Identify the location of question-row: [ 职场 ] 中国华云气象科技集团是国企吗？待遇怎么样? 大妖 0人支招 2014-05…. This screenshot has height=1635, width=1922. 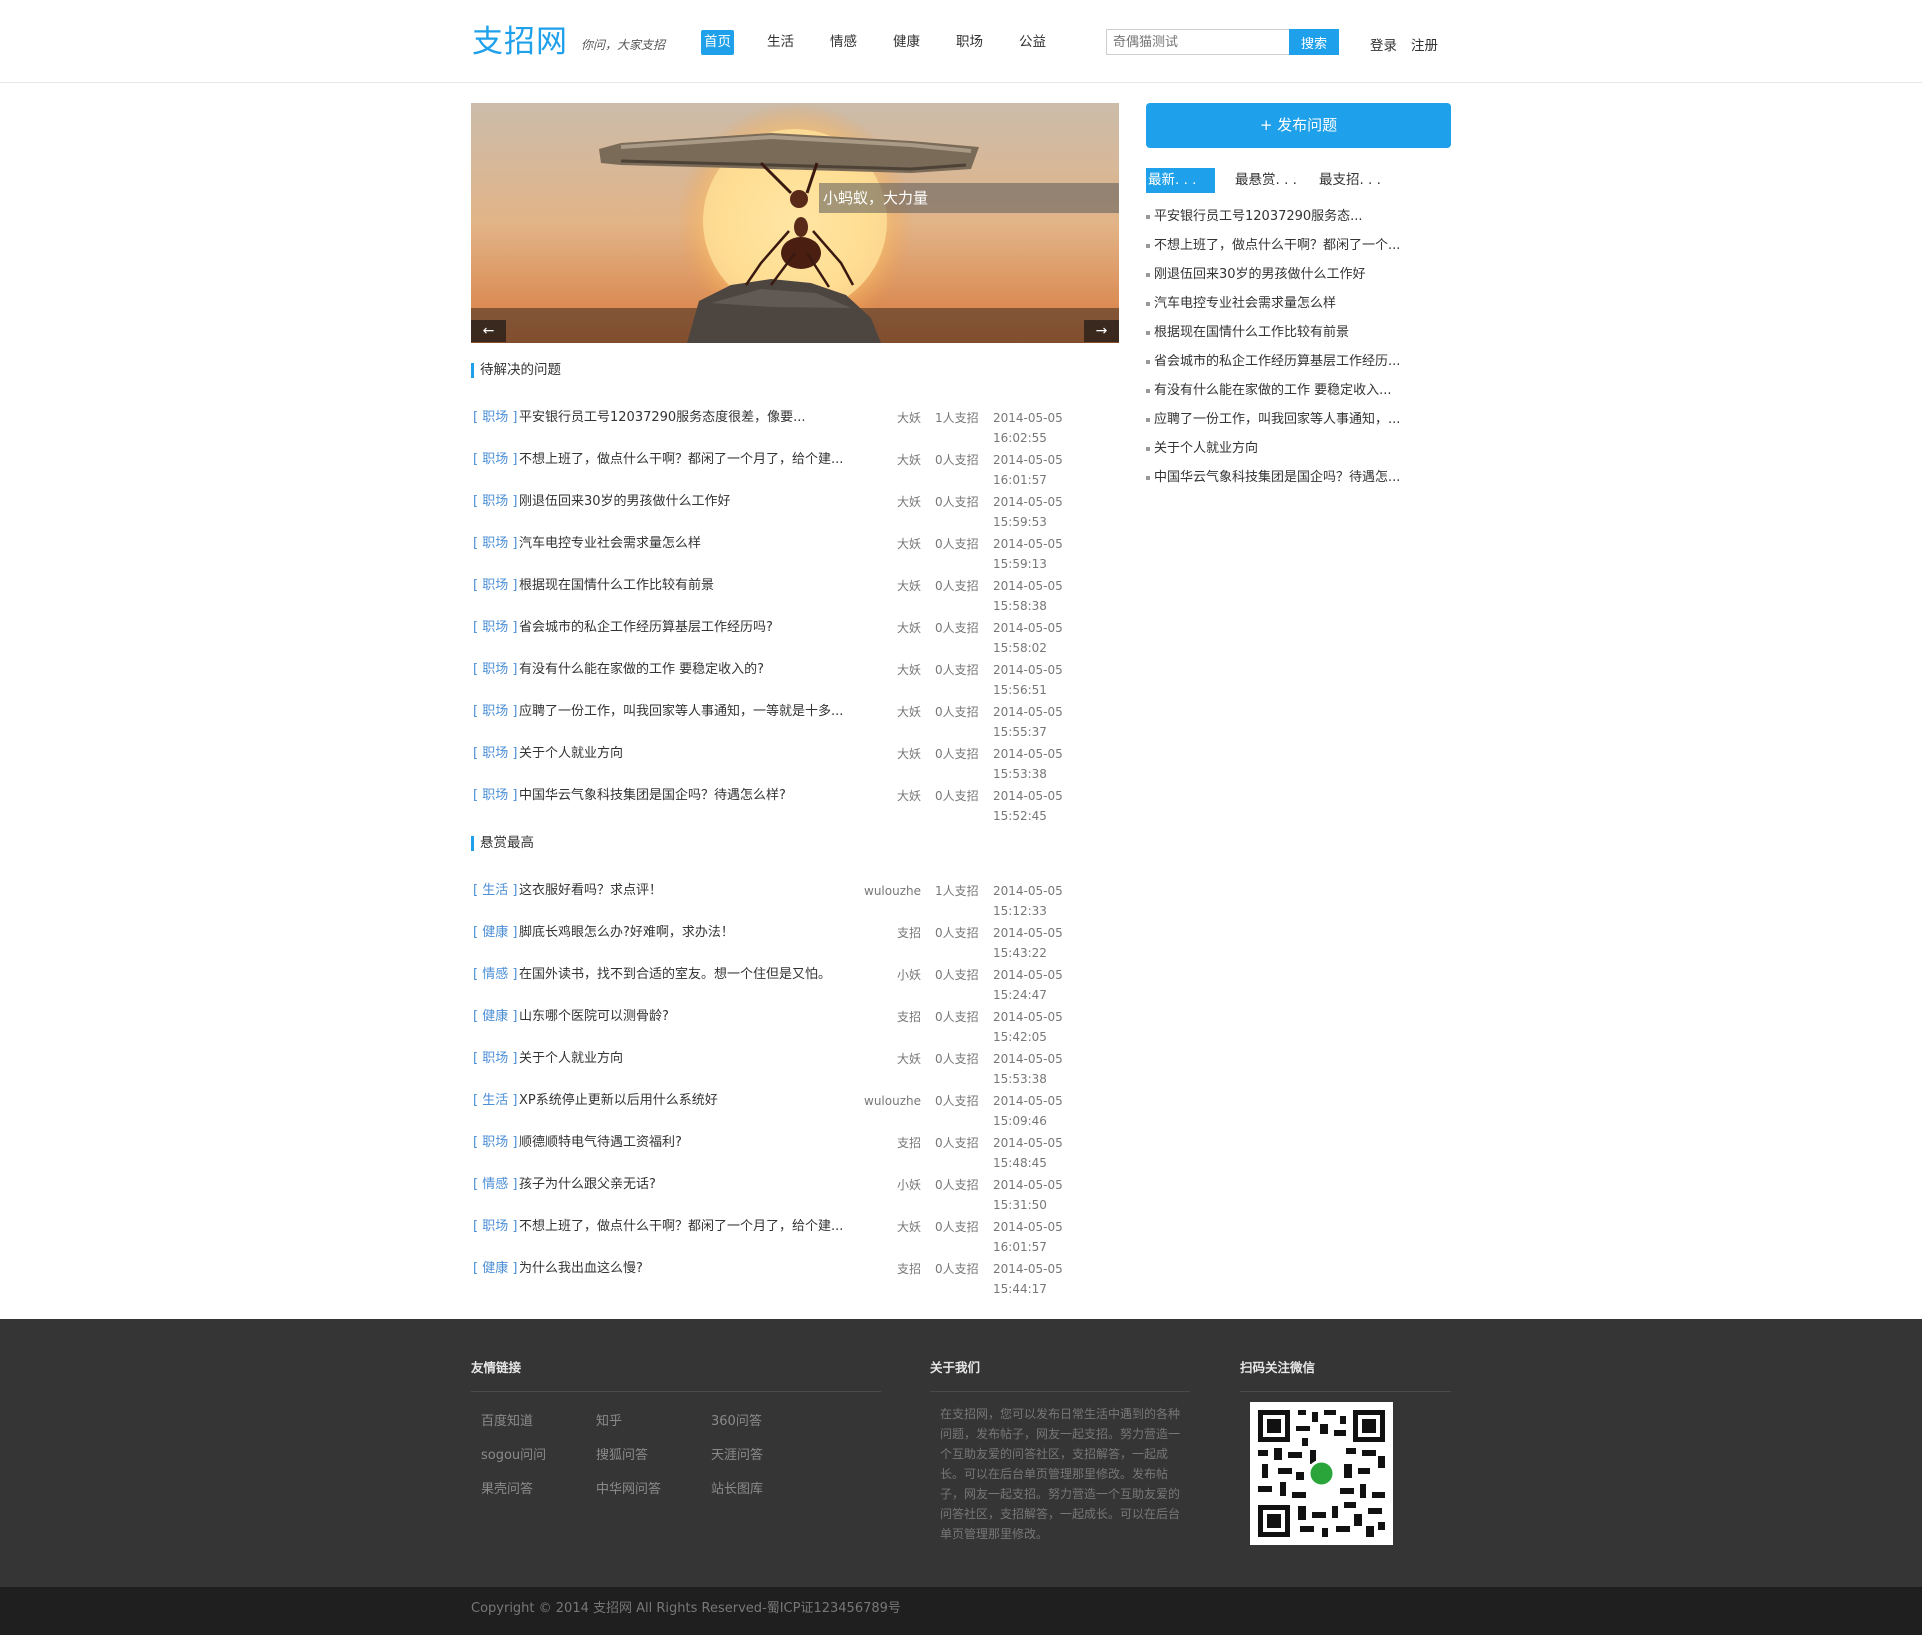
(795, 807).